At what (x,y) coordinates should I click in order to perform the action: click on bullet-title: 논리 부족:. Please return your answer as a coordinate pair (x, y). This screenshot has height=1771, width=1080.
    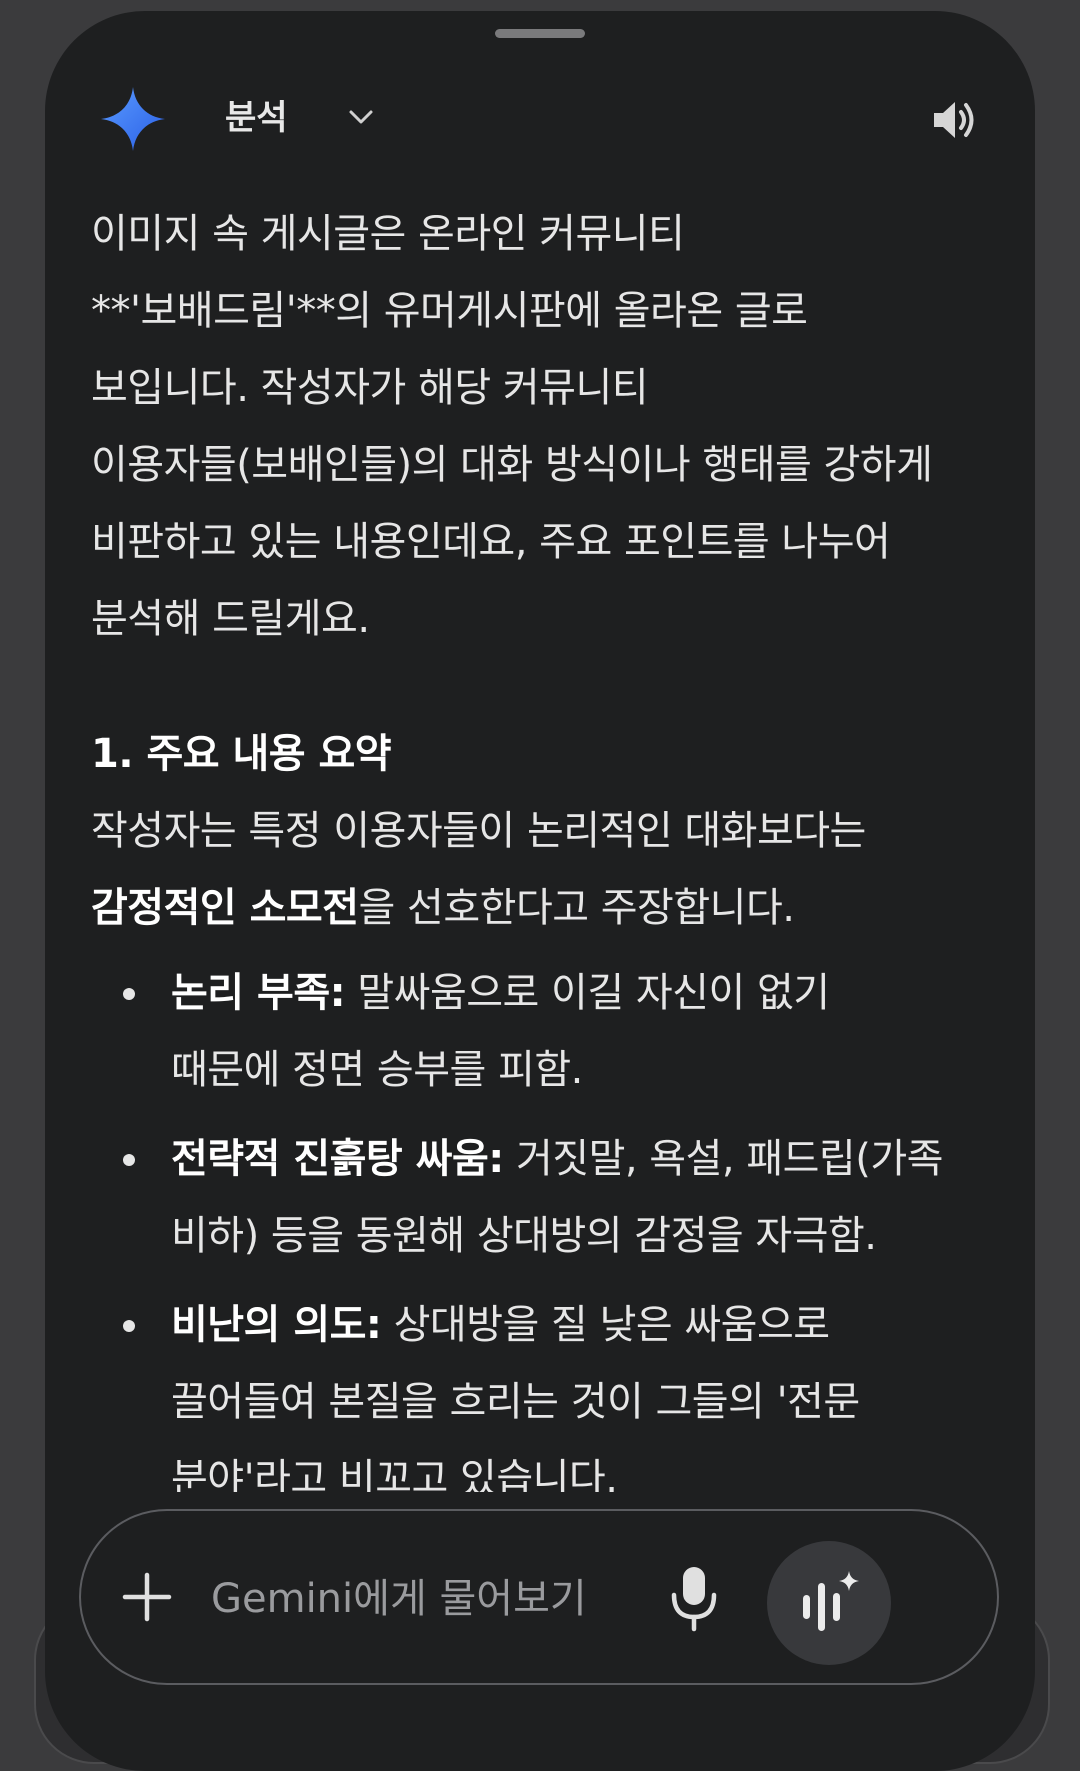
    Looking at the image, I should click on (258, 993).